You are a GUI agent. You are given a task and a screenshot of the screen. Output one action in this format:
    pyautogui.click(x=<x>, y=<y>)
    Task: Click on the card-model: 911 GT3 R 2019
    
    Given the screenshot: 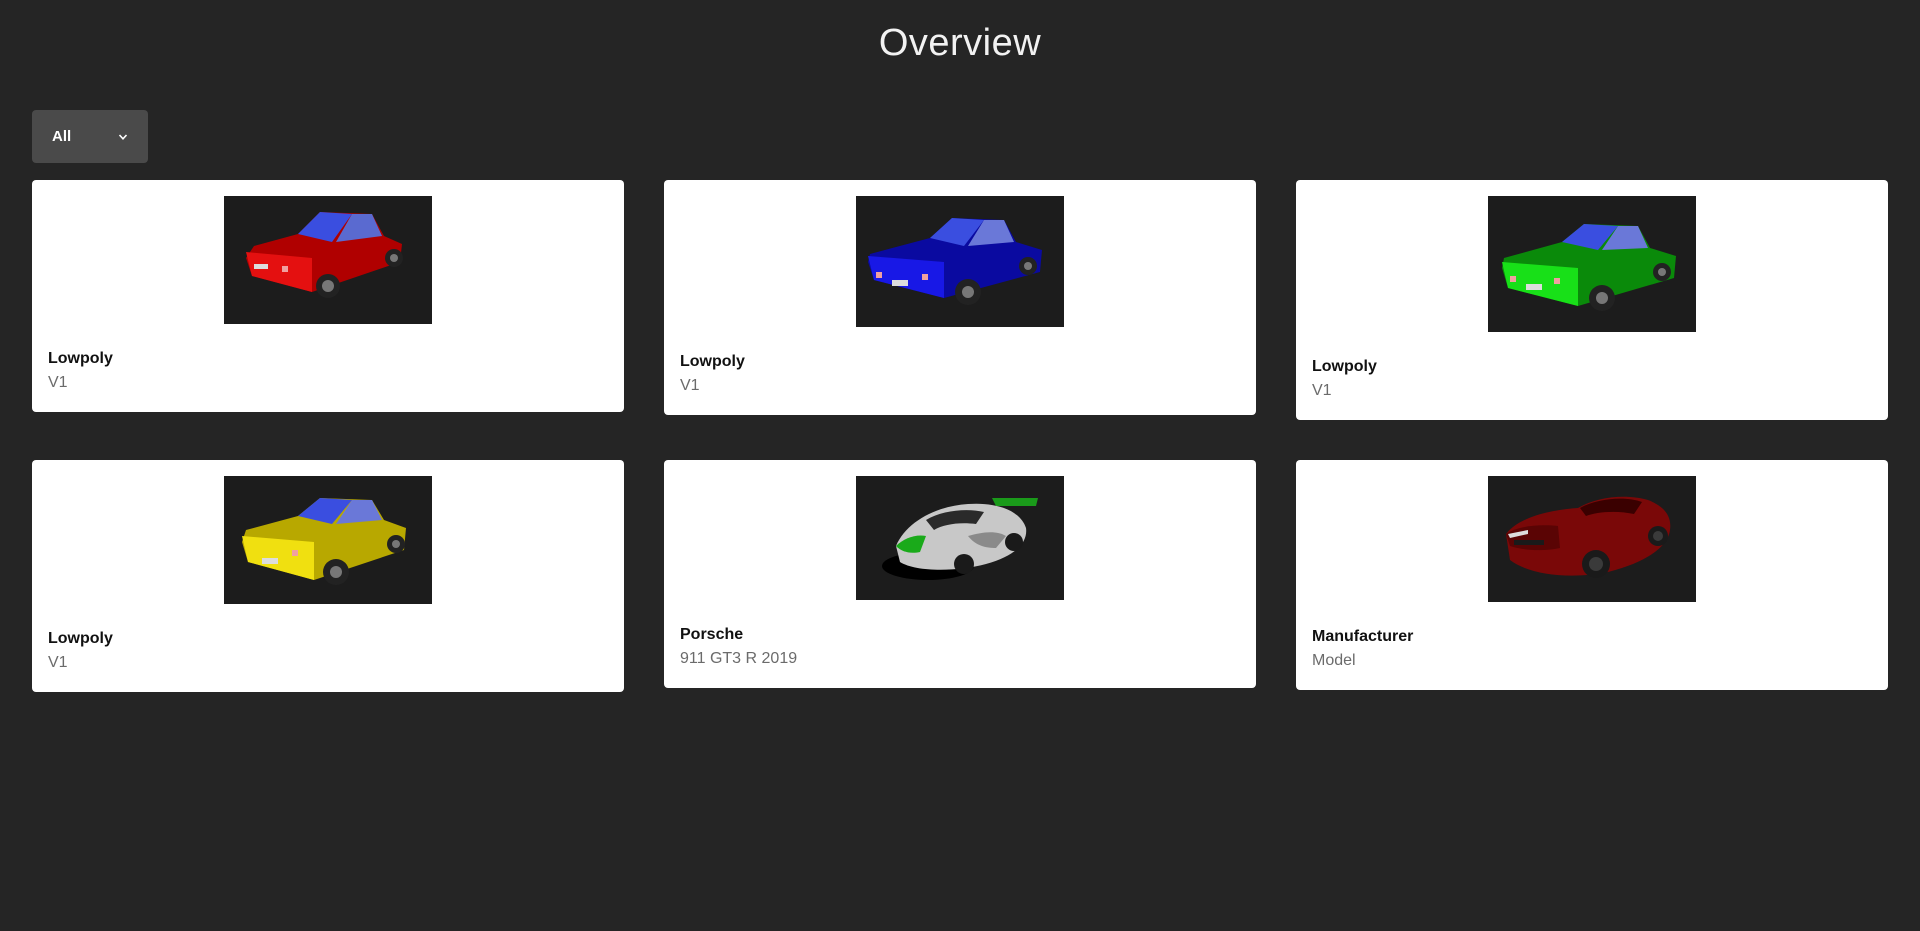 What is the action you would take?
    pyautogui.click(x=739, y=658)
    